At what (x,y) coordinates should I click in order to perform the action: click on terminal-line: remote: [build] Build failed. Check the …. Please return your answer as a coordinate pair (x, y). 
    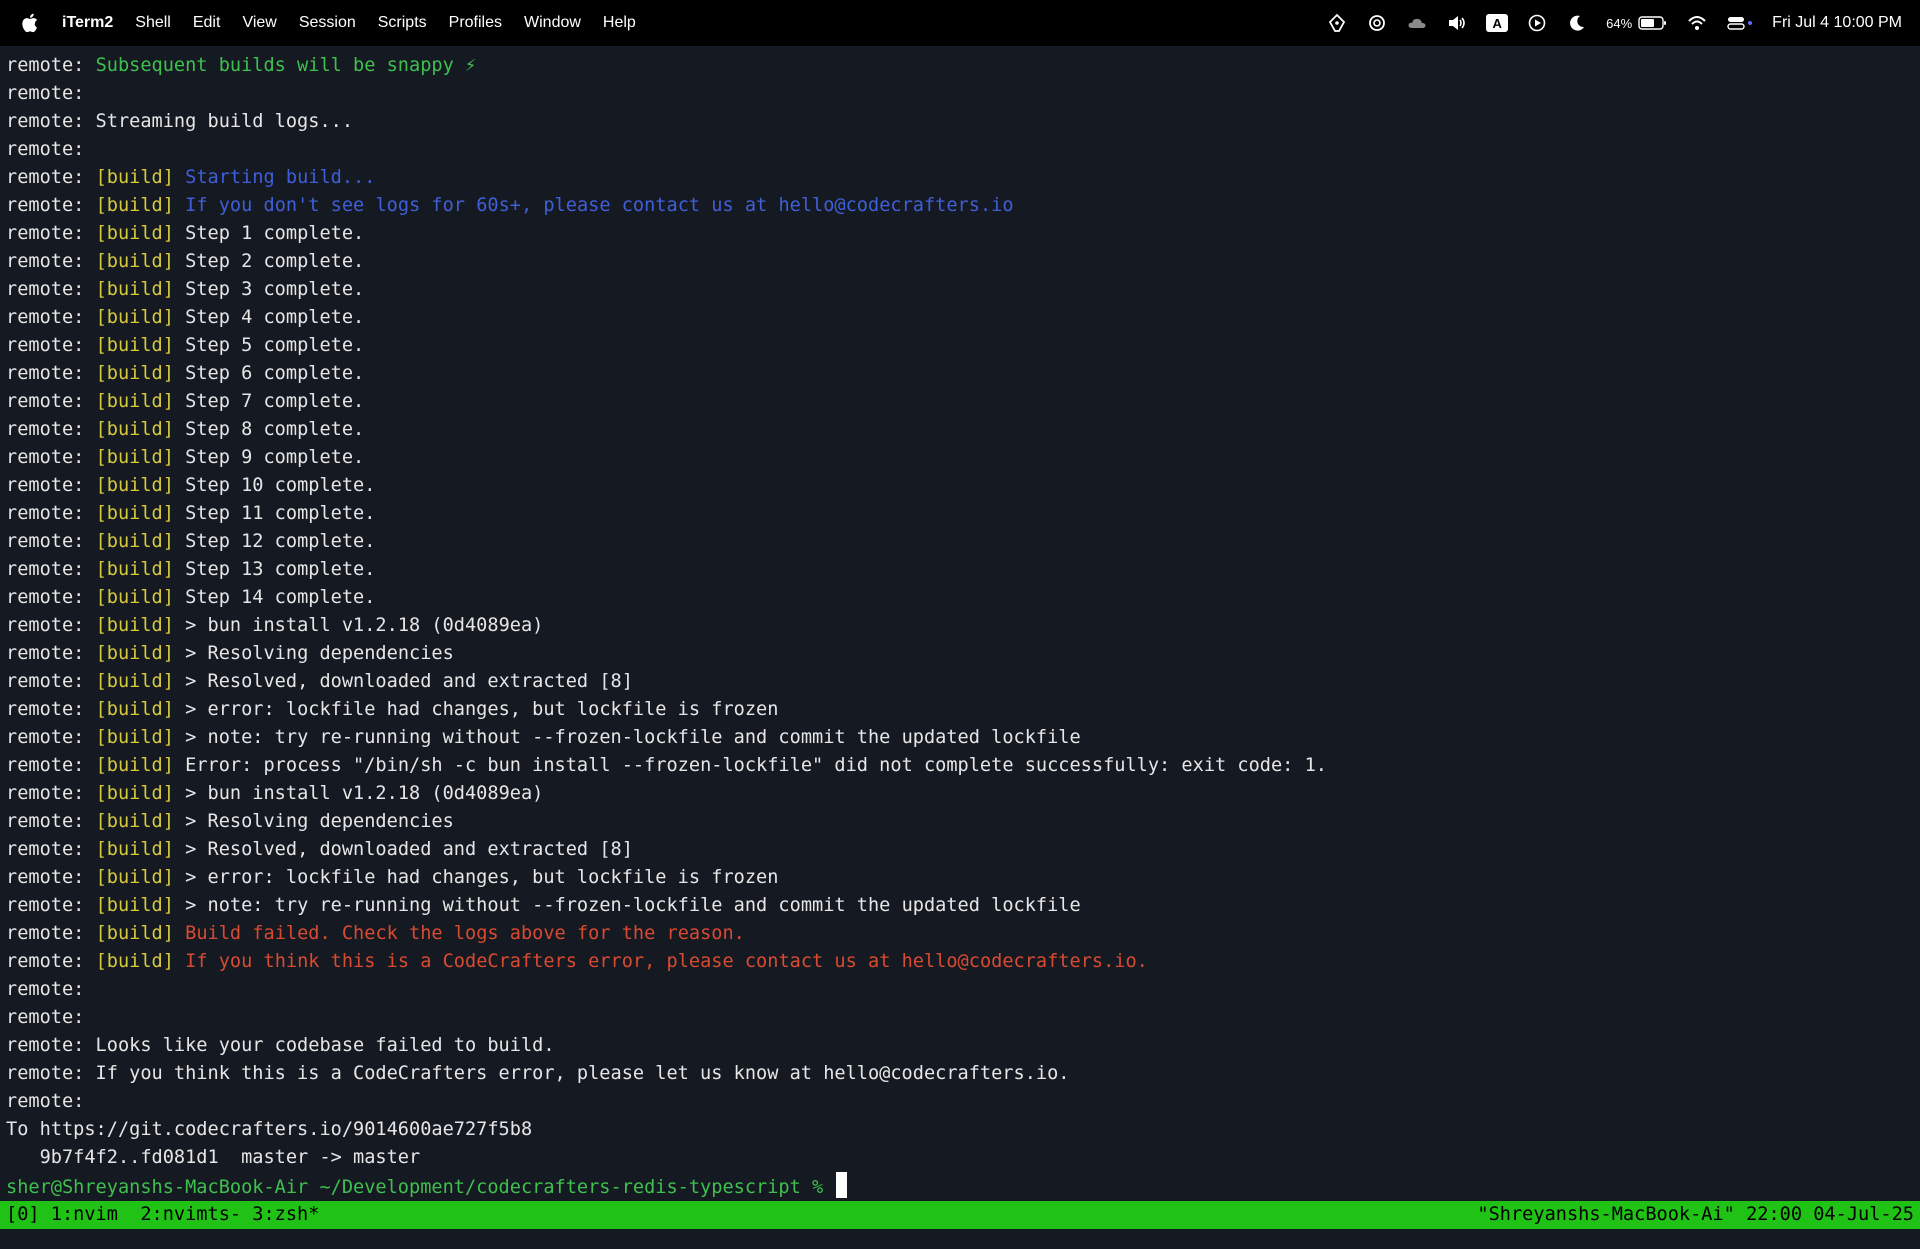
    Looking at the image, I should click on (963, 934).